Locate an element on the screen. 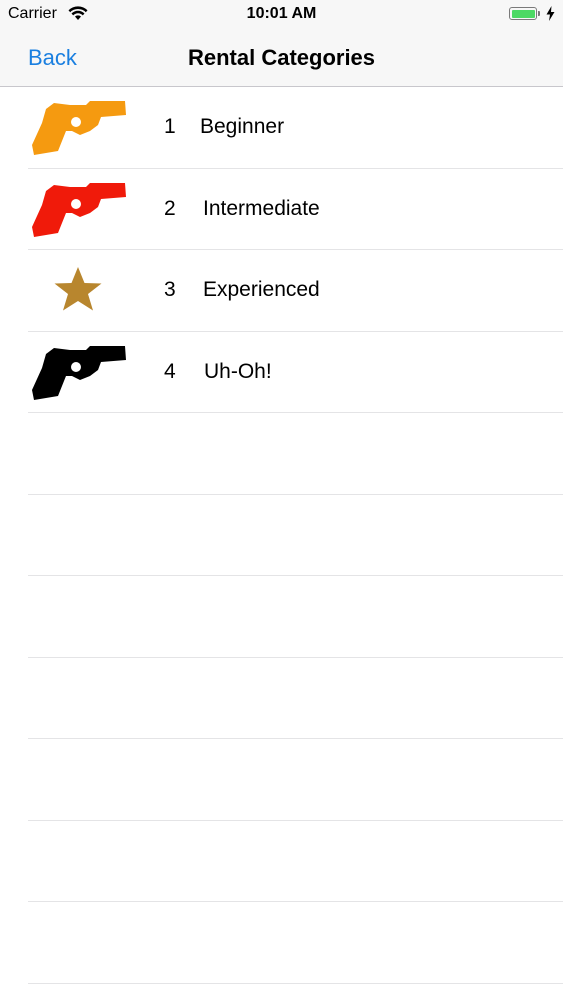 This screenshot has height=1000, width=563. battery-icon is located at coordinates (523, 13).